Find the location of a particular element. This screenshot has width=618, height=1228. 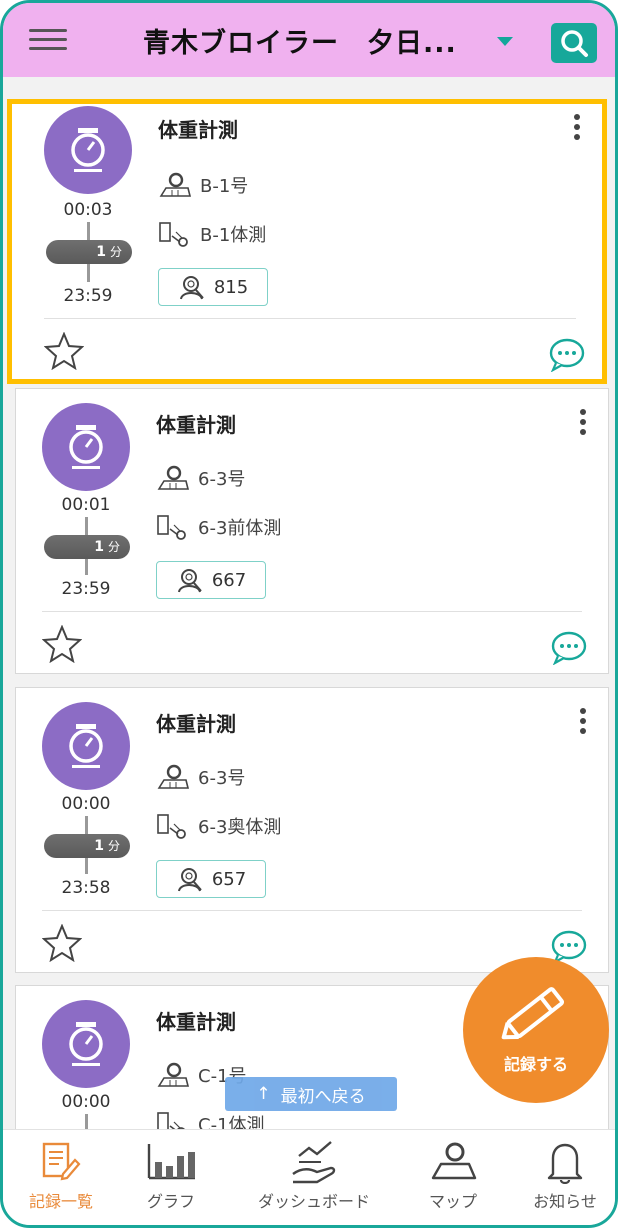

record-fab-label: 記録する is located at coordinates (535, 1064).